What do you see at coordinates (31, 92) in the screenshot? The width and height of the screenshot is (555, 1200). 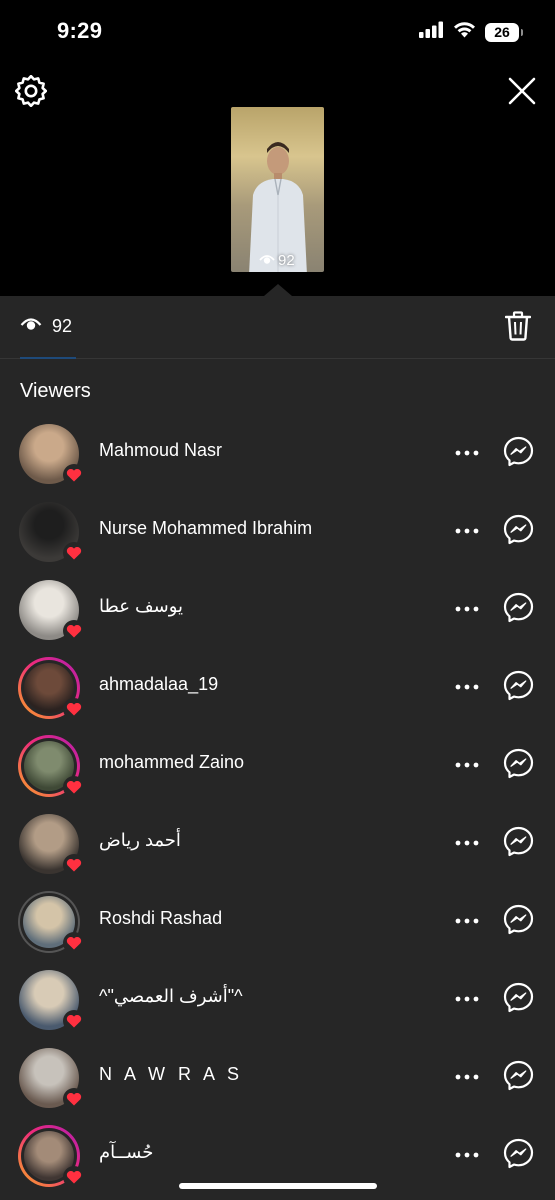 I see `settings-button` at bounding box center [31, 92].